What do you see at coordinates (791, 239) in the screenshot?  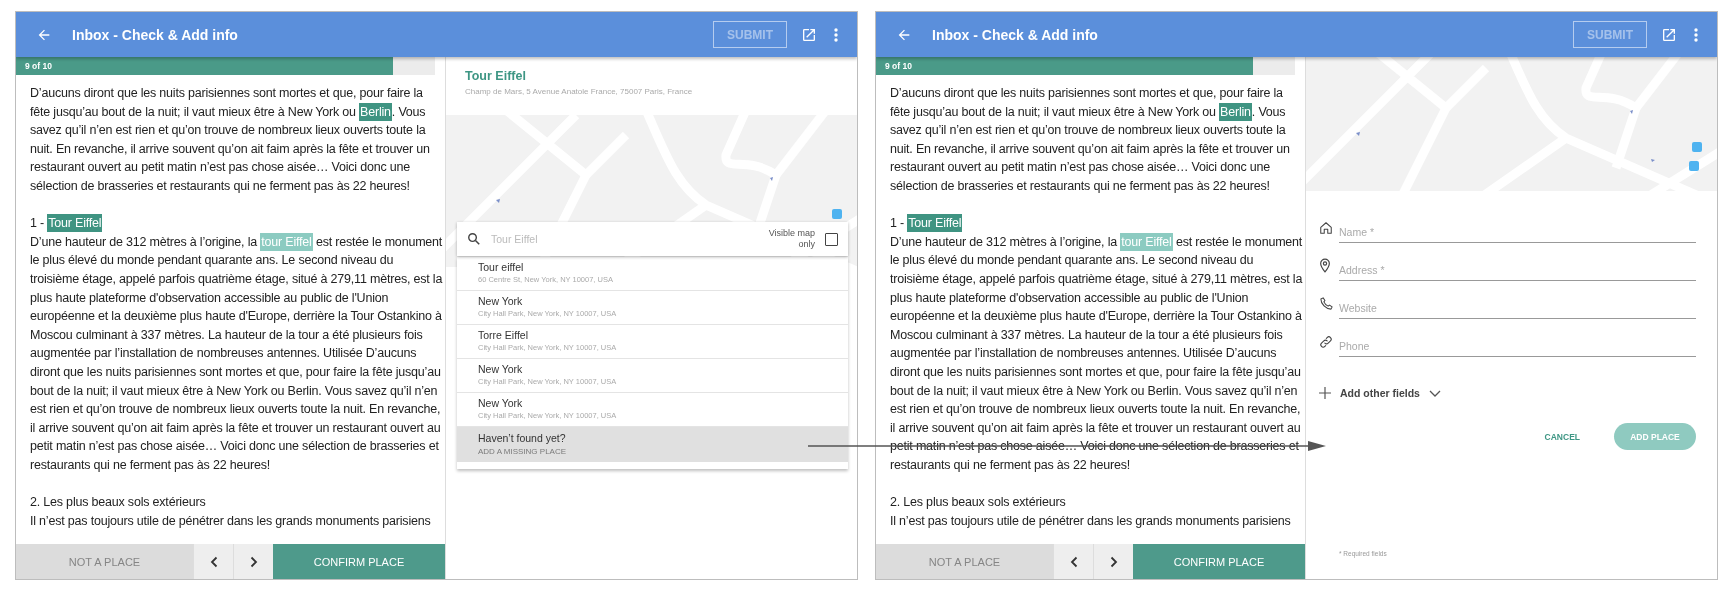 I see `visible-map-only-label: Visible map only` at bounding box center [791, 239].